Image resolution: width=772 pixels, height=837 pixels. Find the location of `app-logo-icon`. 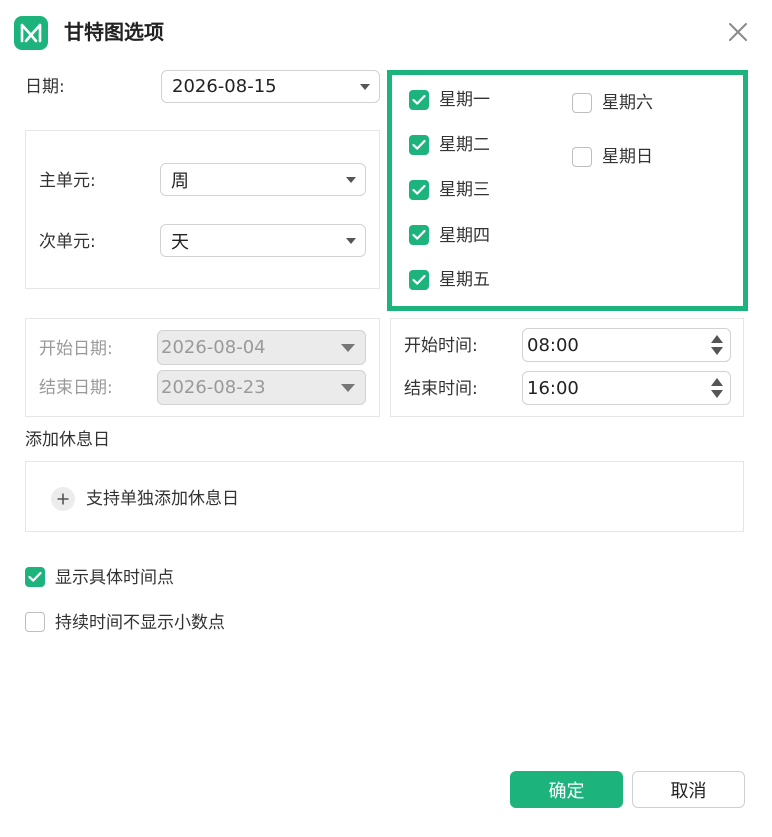

app-logo-icon is located at coordinates (31, 33).